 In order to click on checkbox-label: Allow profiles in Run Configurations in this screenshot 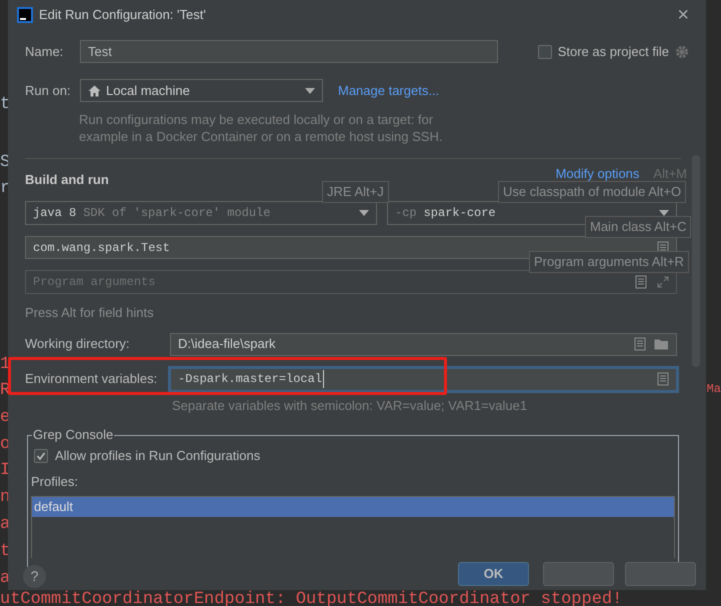, I will do `click(157, 456)`.